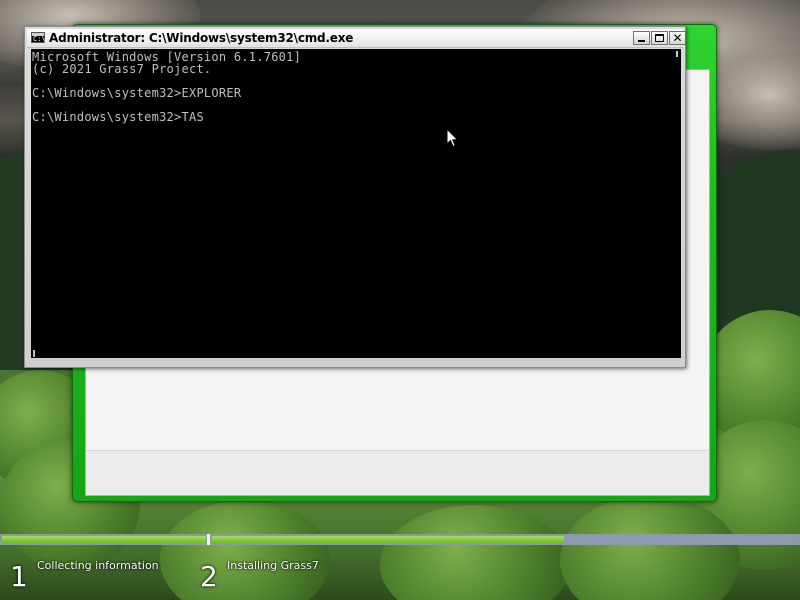 The width and height of the screenshot is (800, 600). I want to click on console-scrollbar, so click(677, 203).